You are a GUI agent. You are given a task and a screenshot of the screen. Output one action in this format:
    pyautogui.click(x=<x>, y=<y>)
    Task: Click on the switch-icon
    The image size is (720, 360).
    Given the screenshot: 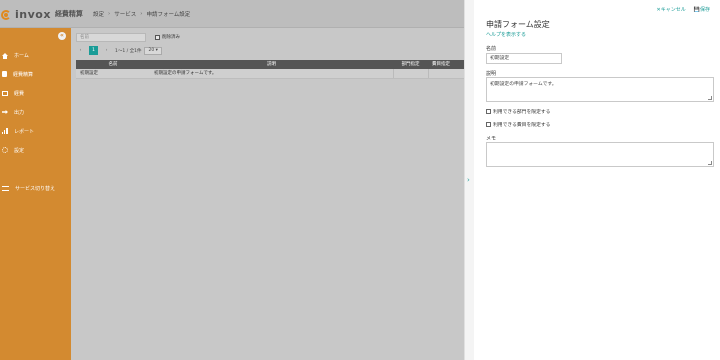 What is the action you would take?
    pyautogui.click(x=5, y=188)
    